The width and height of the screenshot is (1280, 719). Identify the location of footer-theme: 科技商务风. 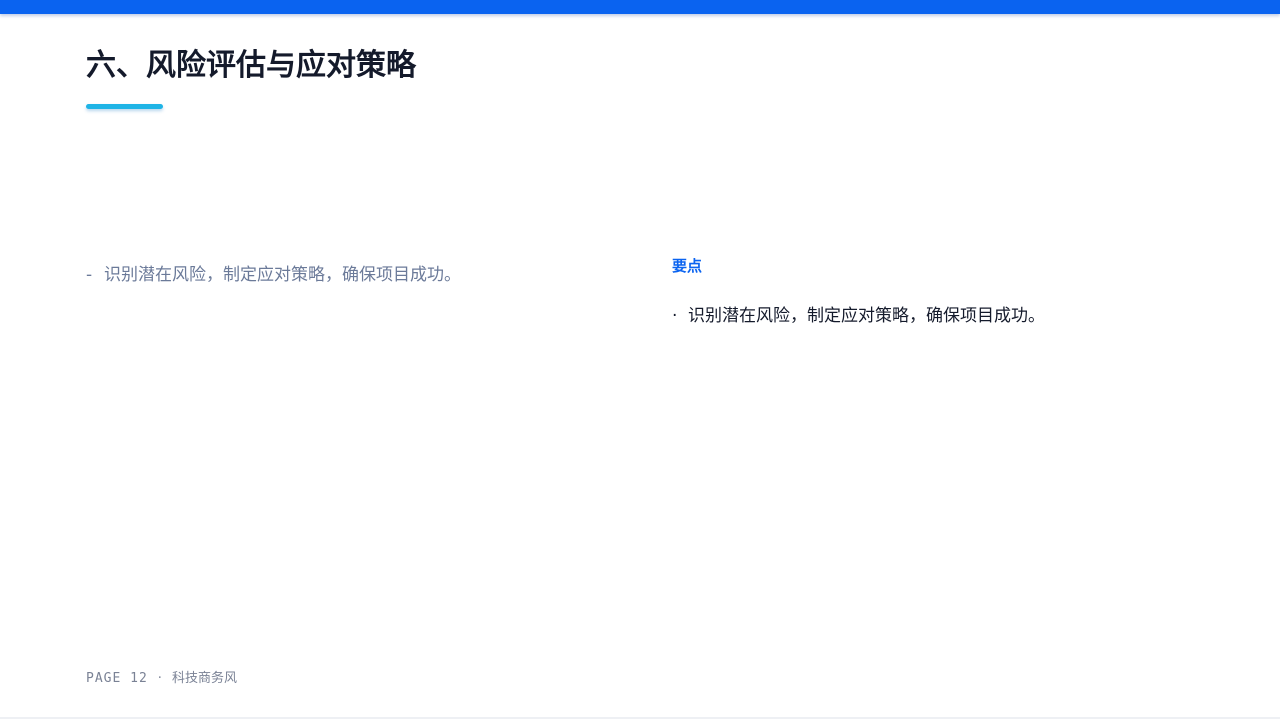
(204, 678).